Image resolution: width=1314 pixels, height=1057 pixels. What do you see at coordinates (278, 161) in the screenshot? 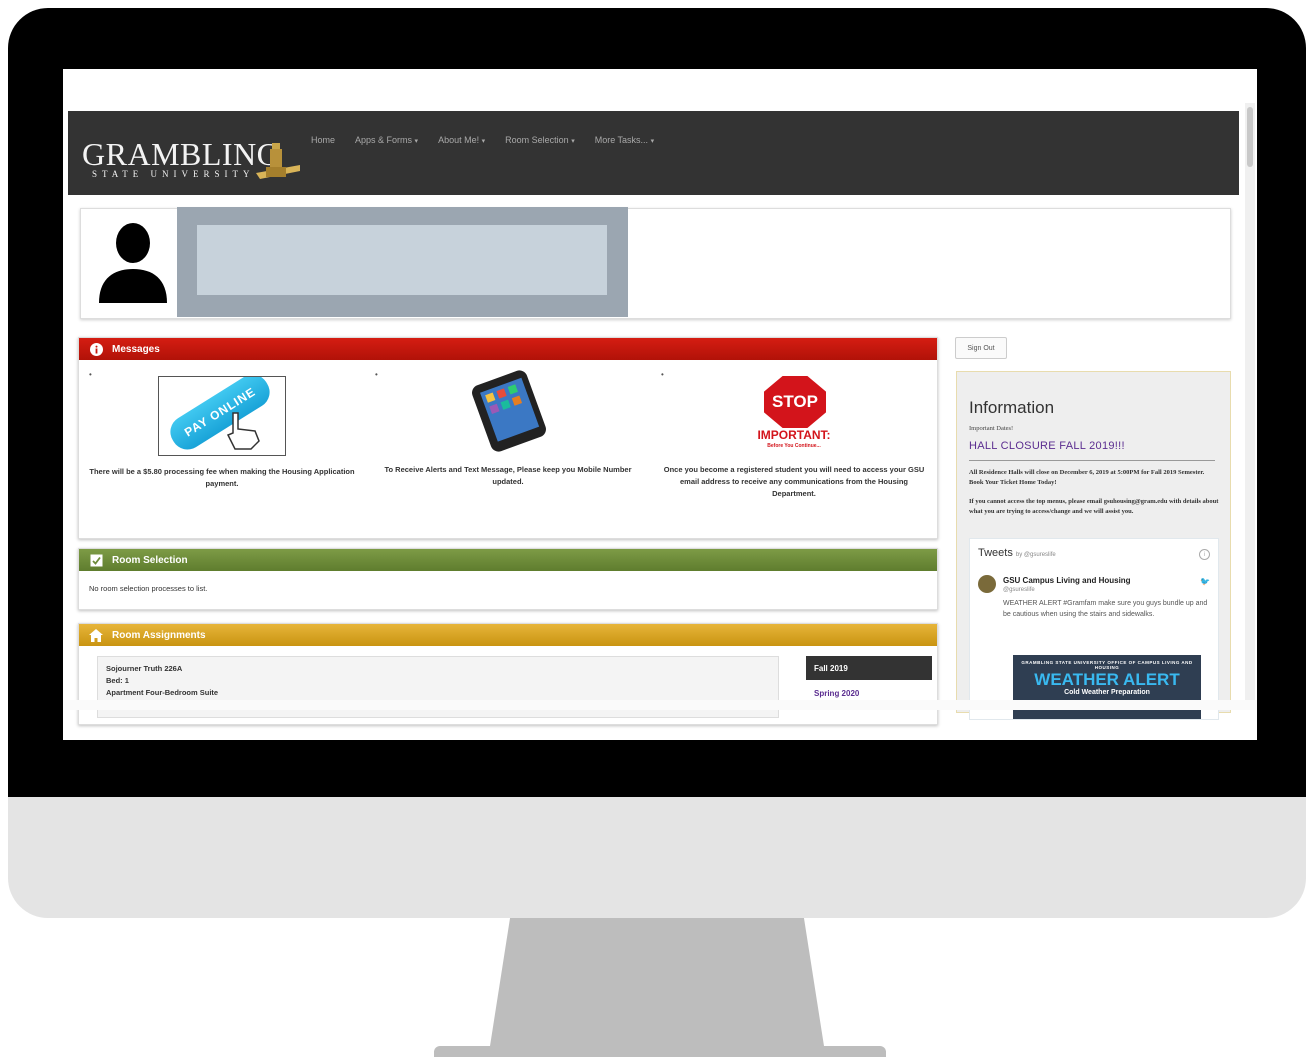
I see `tower-logo-icon` at bounding box center [278, 161].